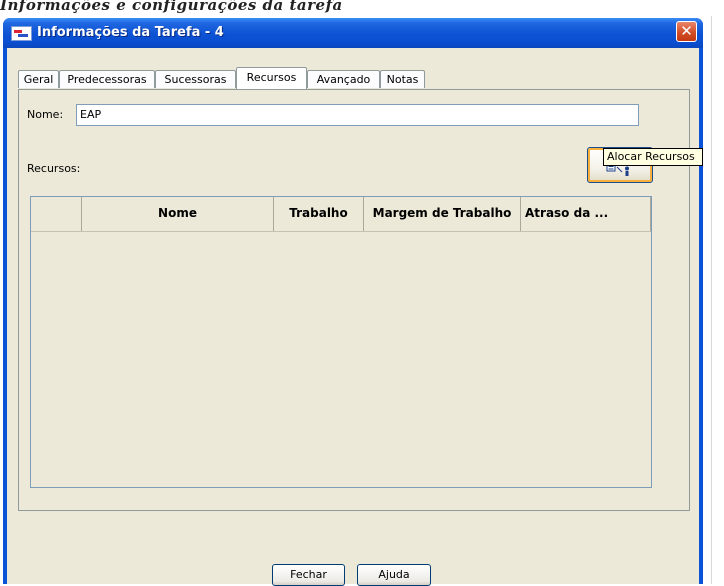 This screenshot has height=586, width=724. What do you see at coordinates (686, 31) in the screenshot?
I see `close-window-button: ✕` at bounding box center [686, 31].